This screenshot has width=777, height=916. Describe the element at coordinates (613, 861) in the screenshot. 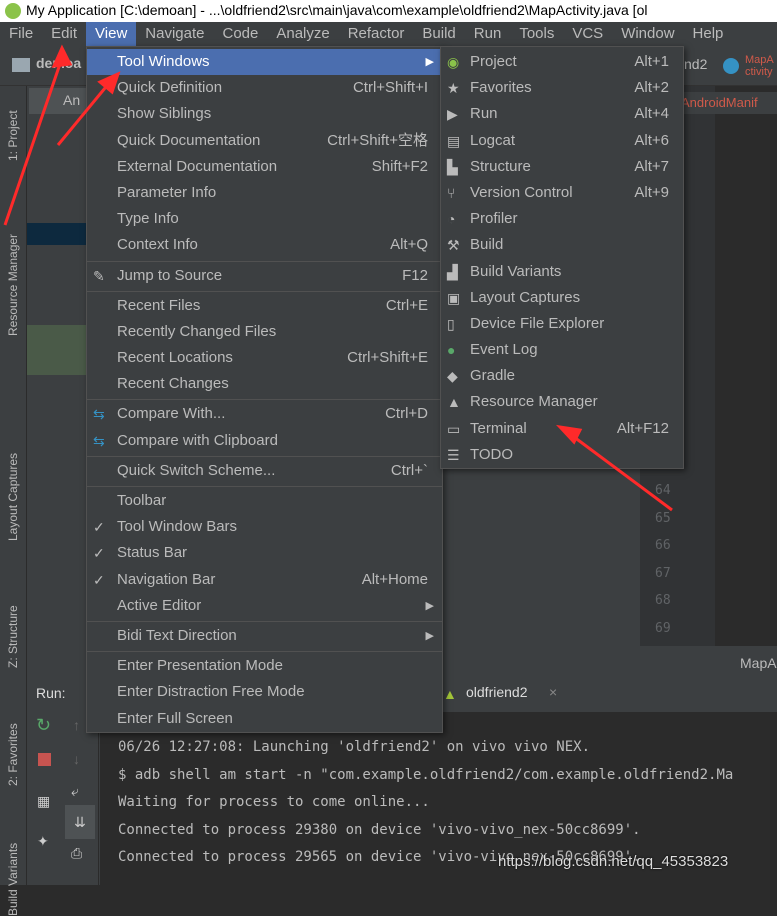

I see `watermark: https://blog.csdn.net/qq_45353823` at that location.